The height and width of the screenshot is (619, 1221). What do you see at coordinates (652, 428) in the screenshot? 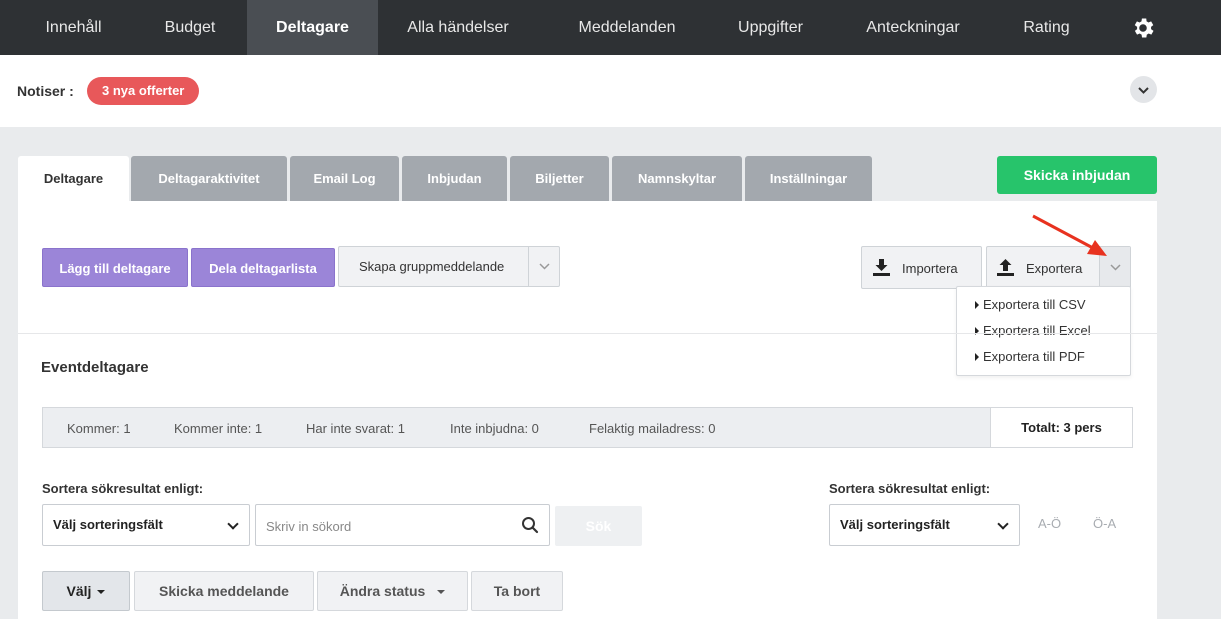
I see `stat-bad-email: Felaktig mailadress: 0` at bounding box center [652, 428].